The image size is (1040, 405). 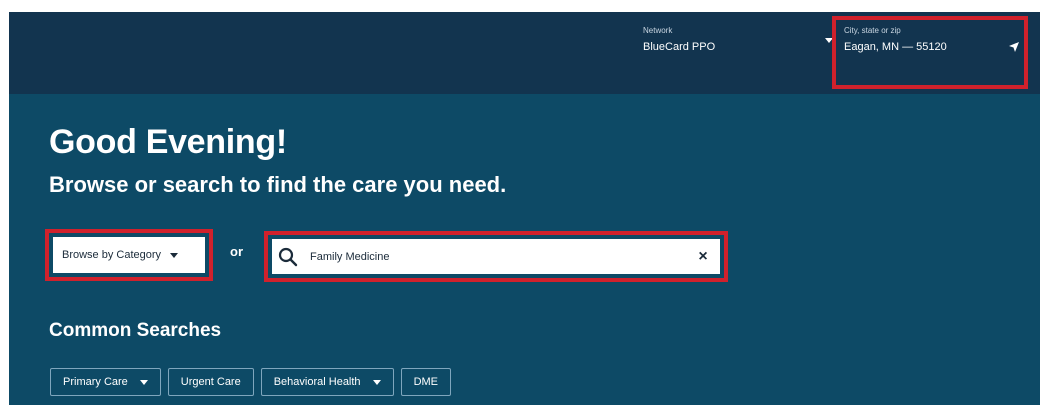 I want to click on locate-arrow-icon, so click(x=1014, y=49).